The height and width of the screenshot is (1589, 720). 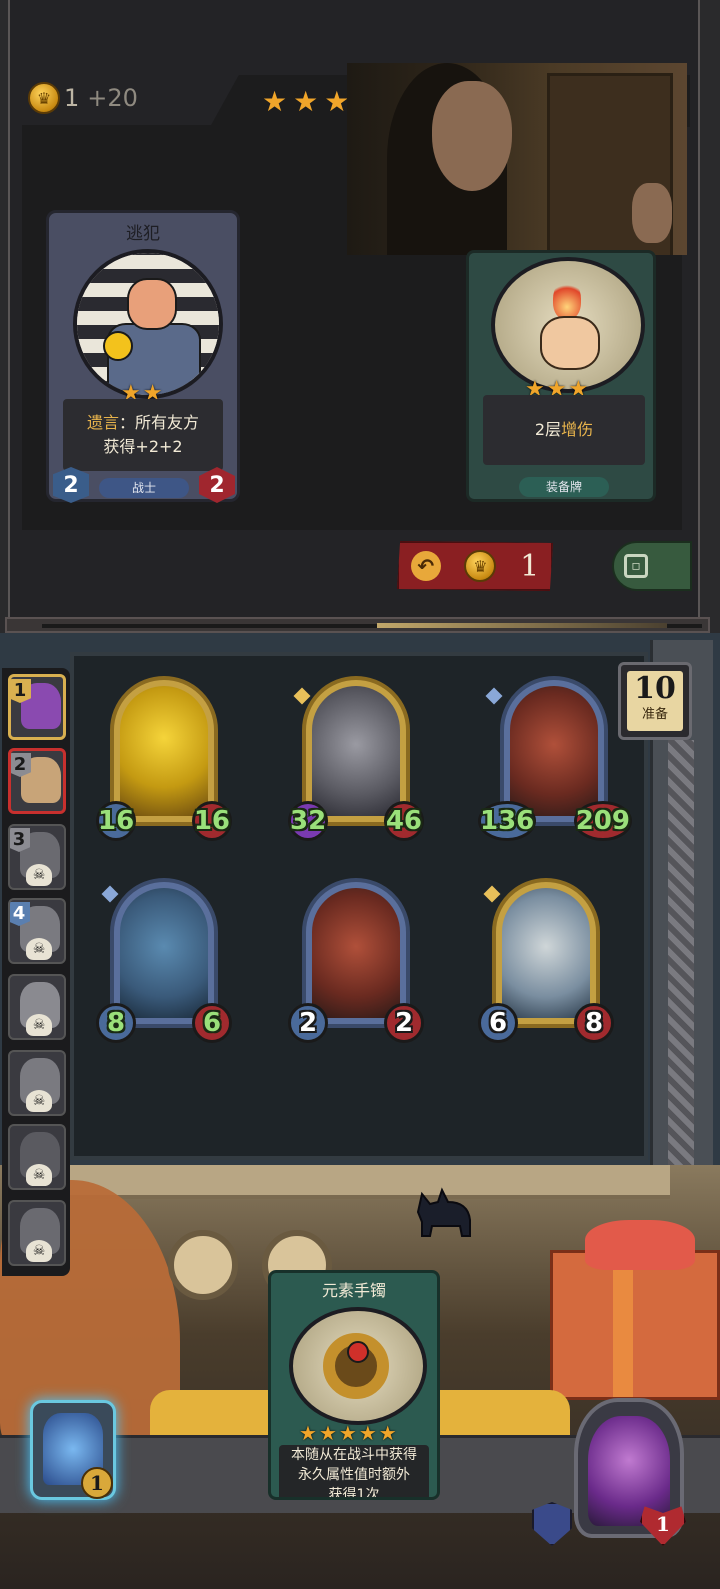 I want to click on minion-attack: 6, so click(x=498, y=1023).